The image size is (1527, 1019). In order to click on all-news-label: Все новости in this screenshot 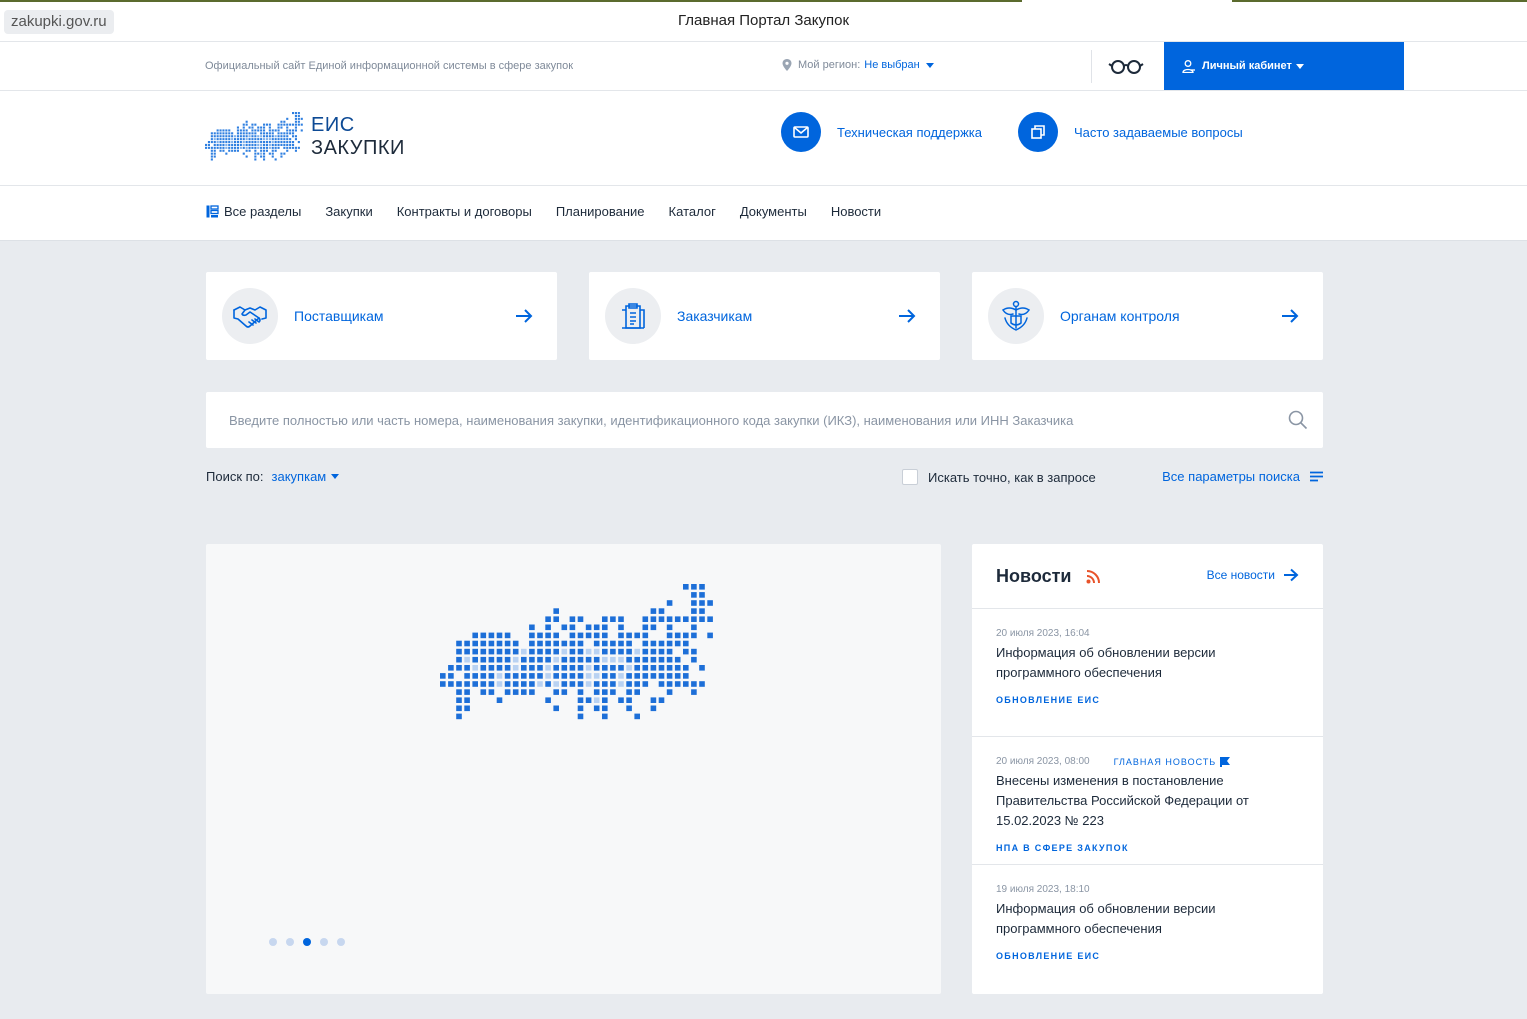, I will do `click(1240, 575)`.